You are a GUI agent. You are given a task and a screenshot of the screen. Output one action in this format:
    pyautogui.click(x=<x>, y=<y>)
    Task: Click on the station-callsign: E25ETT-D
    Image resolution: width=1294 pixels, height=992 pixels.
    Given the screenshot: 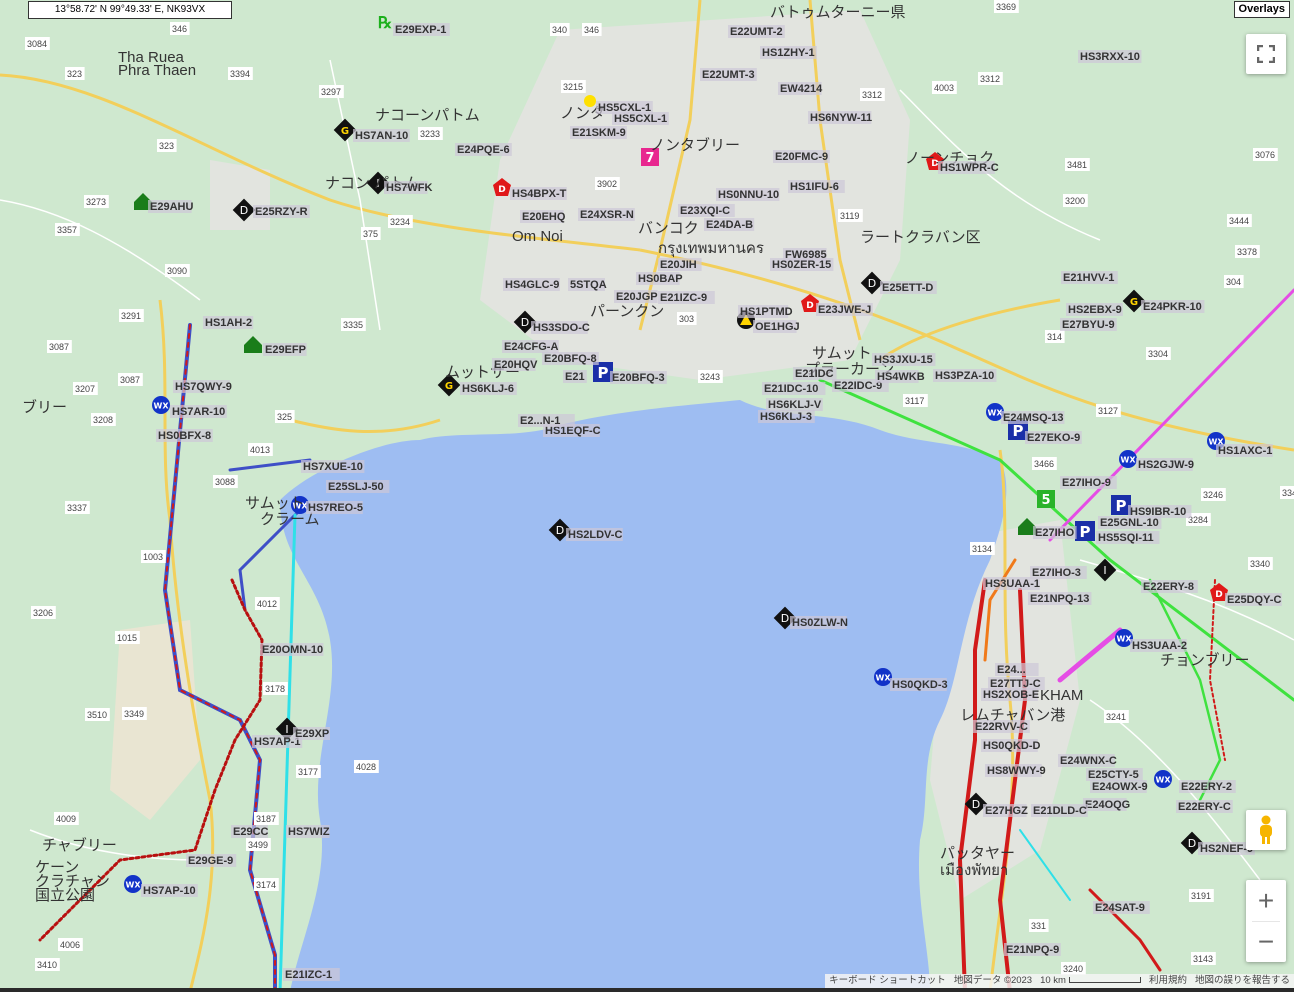 What is the action you would take?
    pyautogui.click(x=908, y=287)
    